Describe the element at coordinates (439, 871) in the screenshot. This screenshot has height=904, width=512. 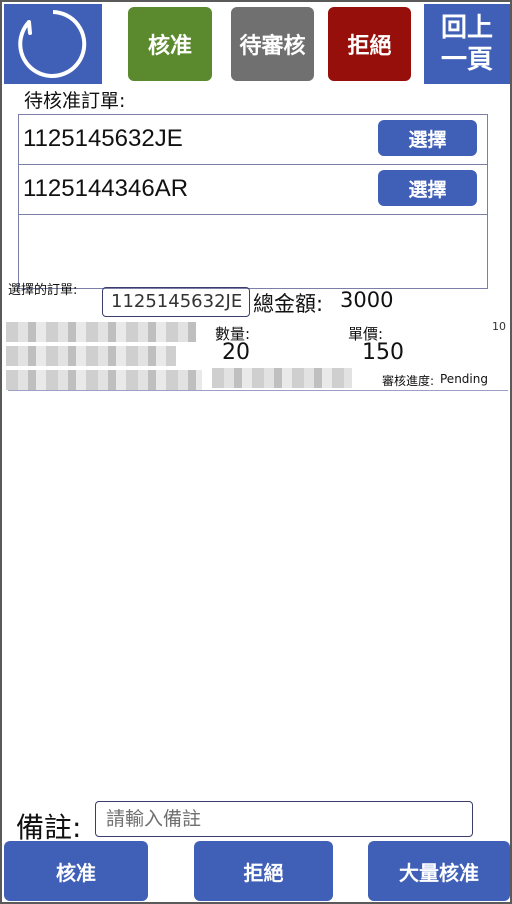
I see `bulk-approve-button: 大量核准` at that location.